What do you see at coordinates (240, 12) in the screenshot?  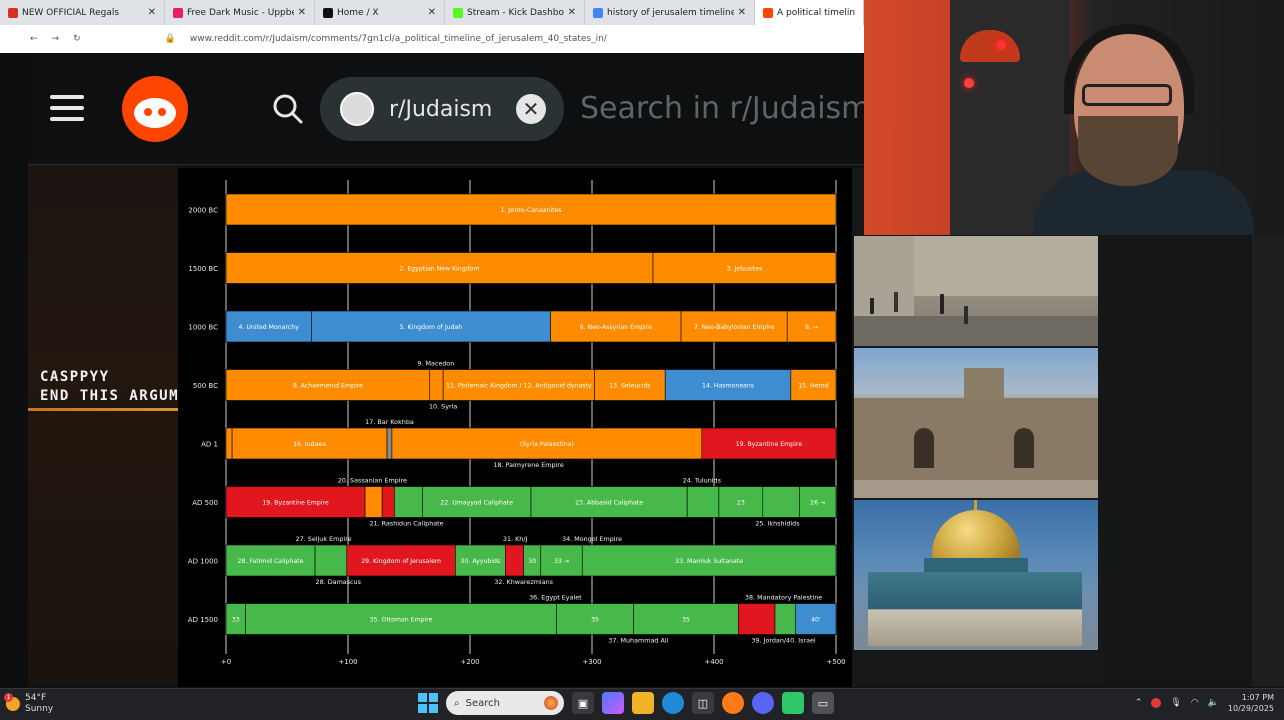 I see `browser-tab: Free Dark Music - Uppbeat ✕` at bounding box center [240, 12].